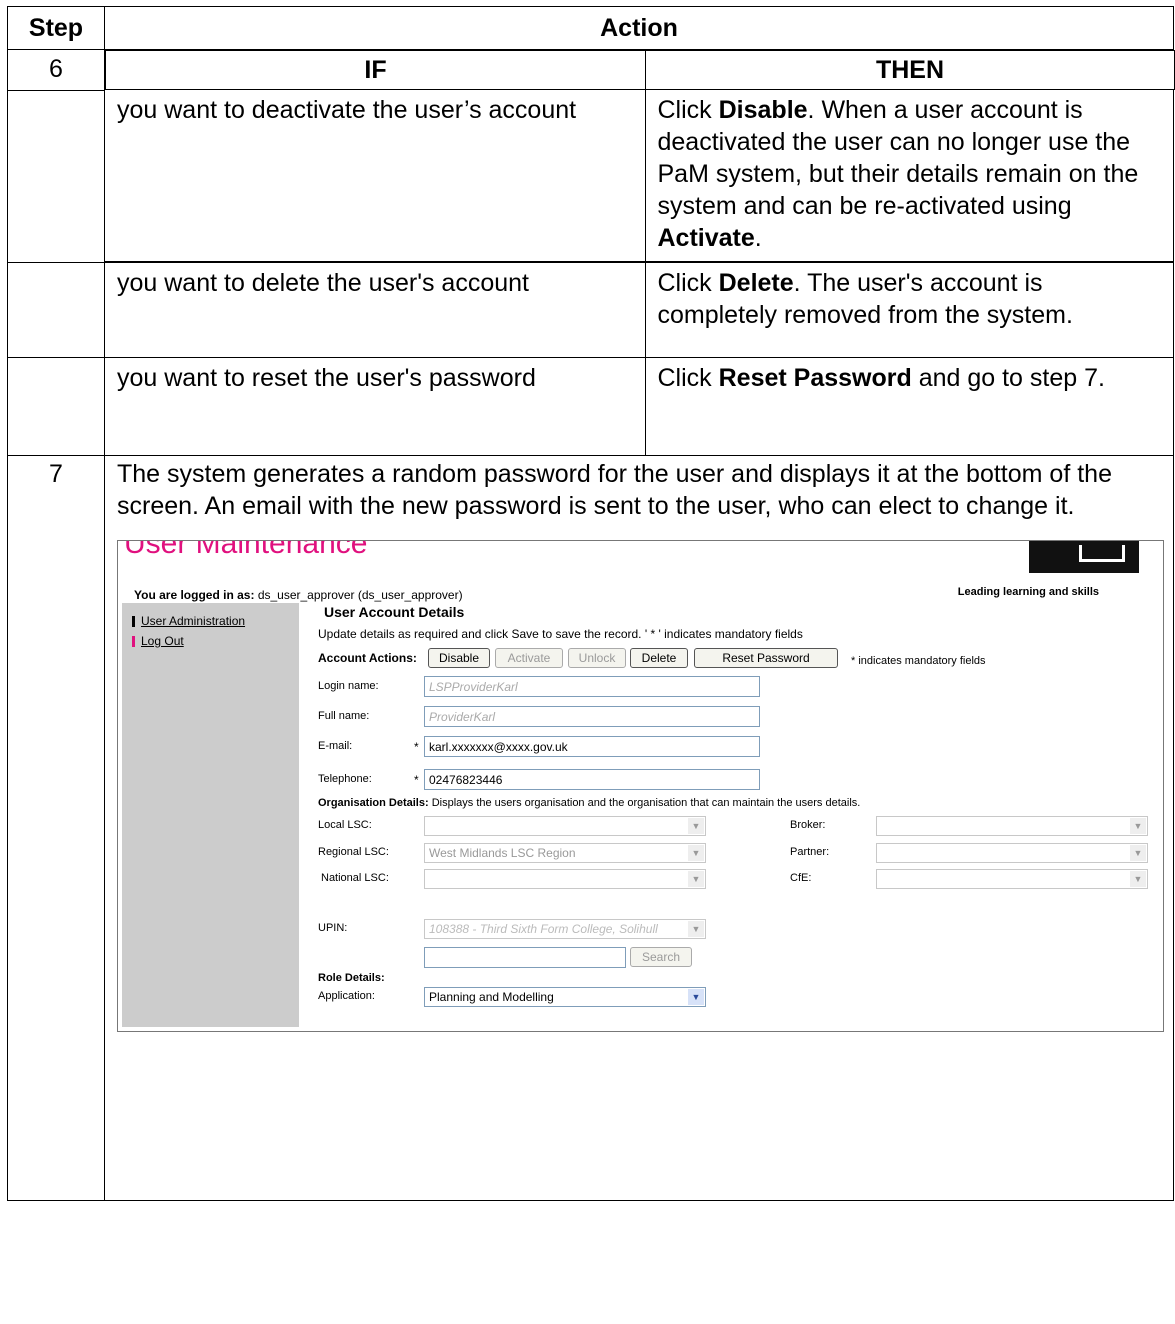 The width and height of the screenshot is (1175, 1324). I want to click on email-field: karl.xxxxxxx@xxxx.gov.uk, so click(592, 746).